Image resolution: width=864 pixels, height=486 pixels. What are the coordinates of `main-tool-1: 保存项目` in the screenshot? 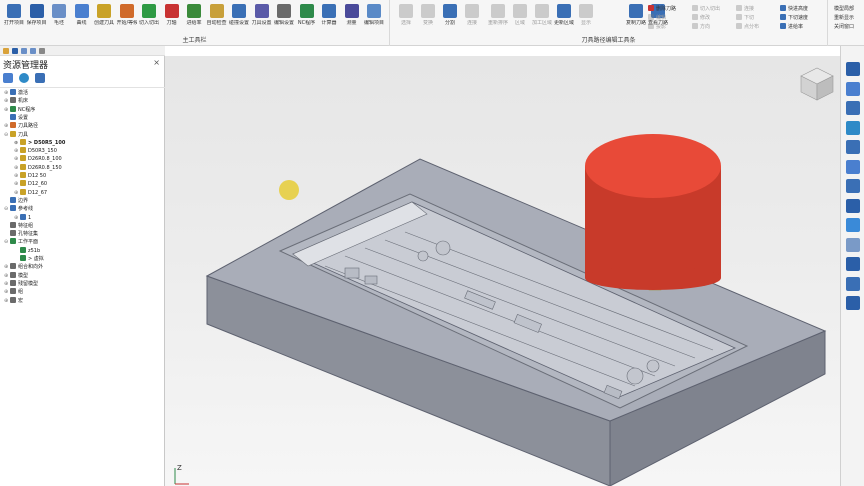 It's located at (37, 15).